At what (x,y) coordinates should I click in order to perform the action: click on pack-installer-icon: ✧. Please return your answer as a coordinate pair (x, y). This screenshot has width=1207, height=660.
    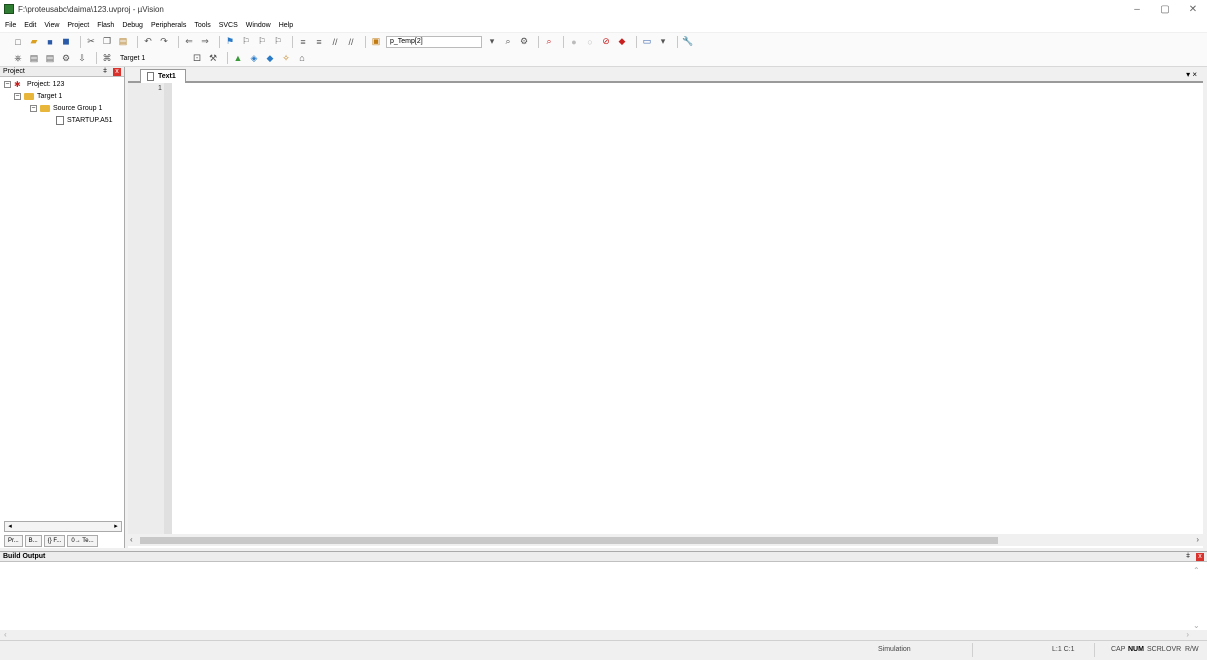
    Looking at the image, I should click on (286, 58).